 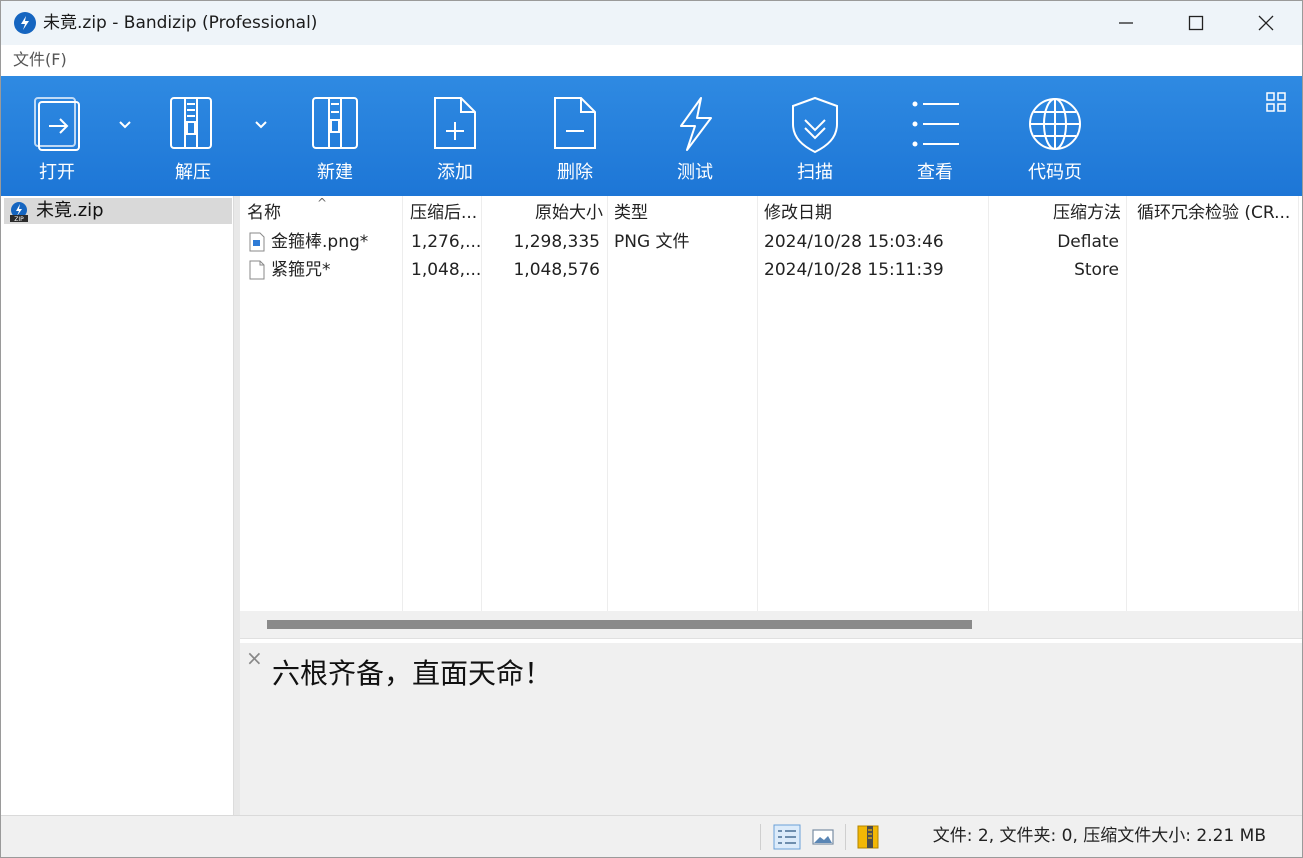 What do you see at coordinates (1088, 242) in the screenshot?
I see `file-method: Deflate` at bounding box center [1088, 242].